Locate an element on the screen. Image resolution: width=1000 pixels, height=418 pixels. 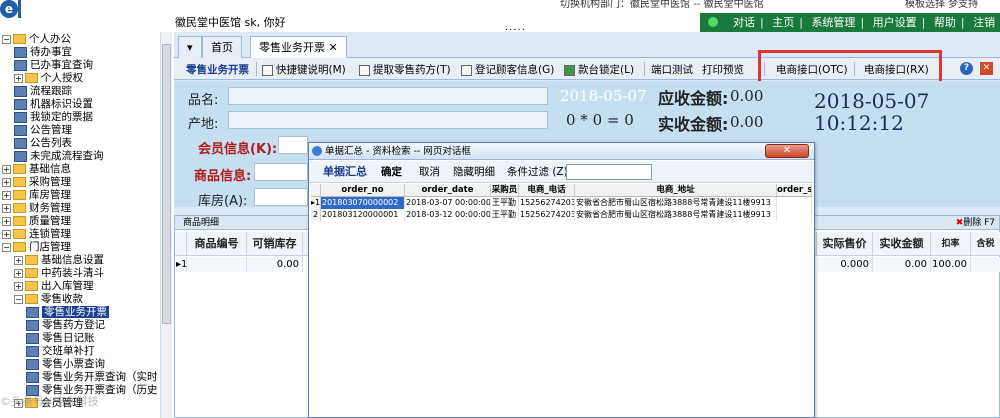
tab-retail-billing: 零售业务开票 ✕ is located at coordinates (298, 47).